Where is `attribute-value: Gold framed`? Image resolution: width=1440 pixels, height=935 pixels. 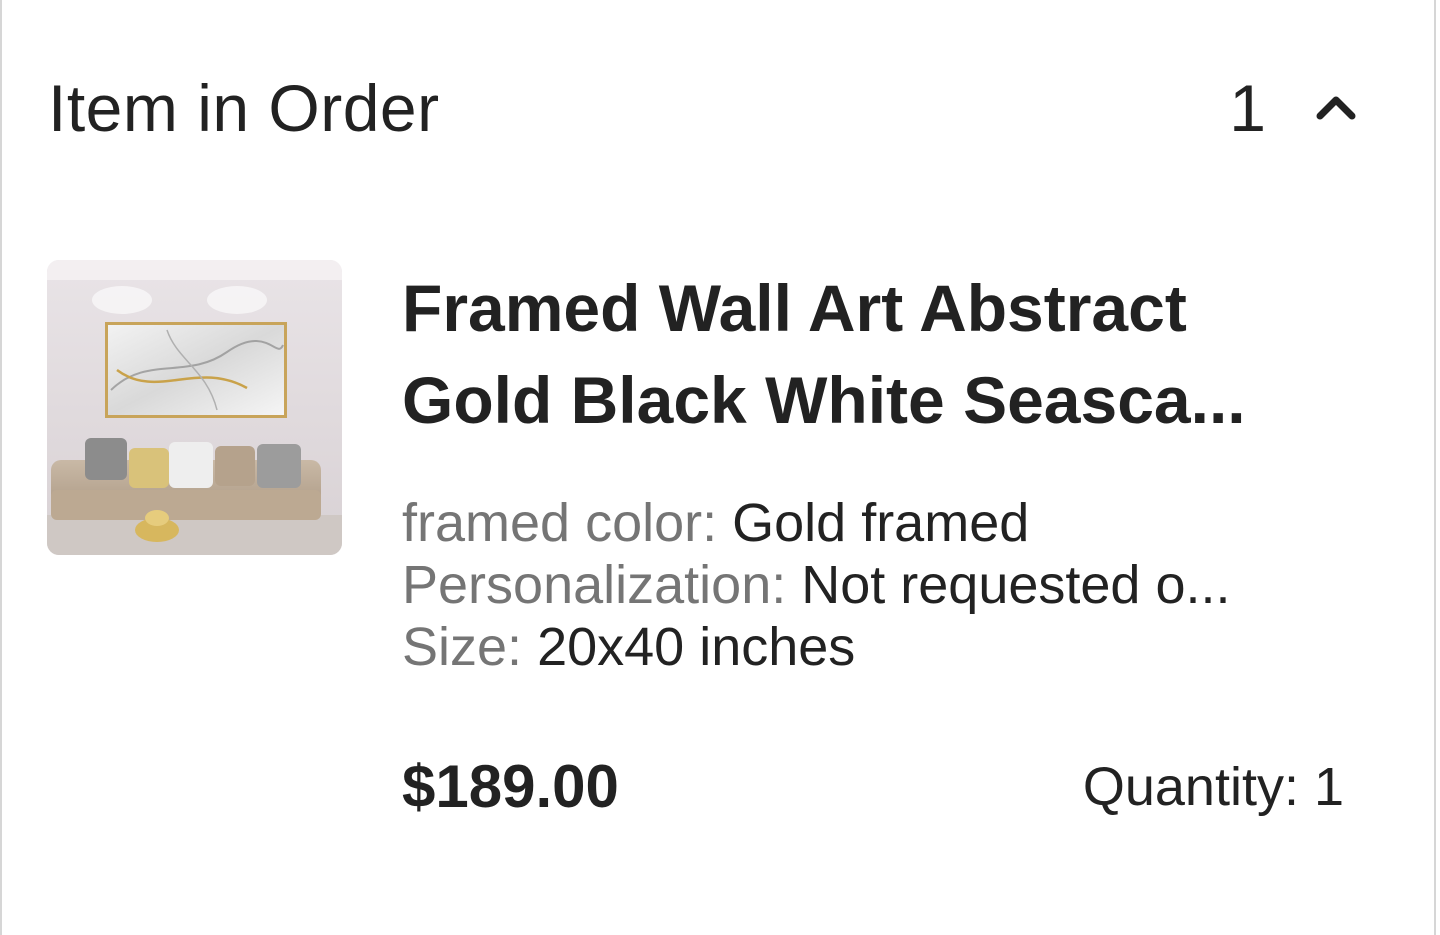
attribute-value: Gold framed is located at coordinates (881, 523).